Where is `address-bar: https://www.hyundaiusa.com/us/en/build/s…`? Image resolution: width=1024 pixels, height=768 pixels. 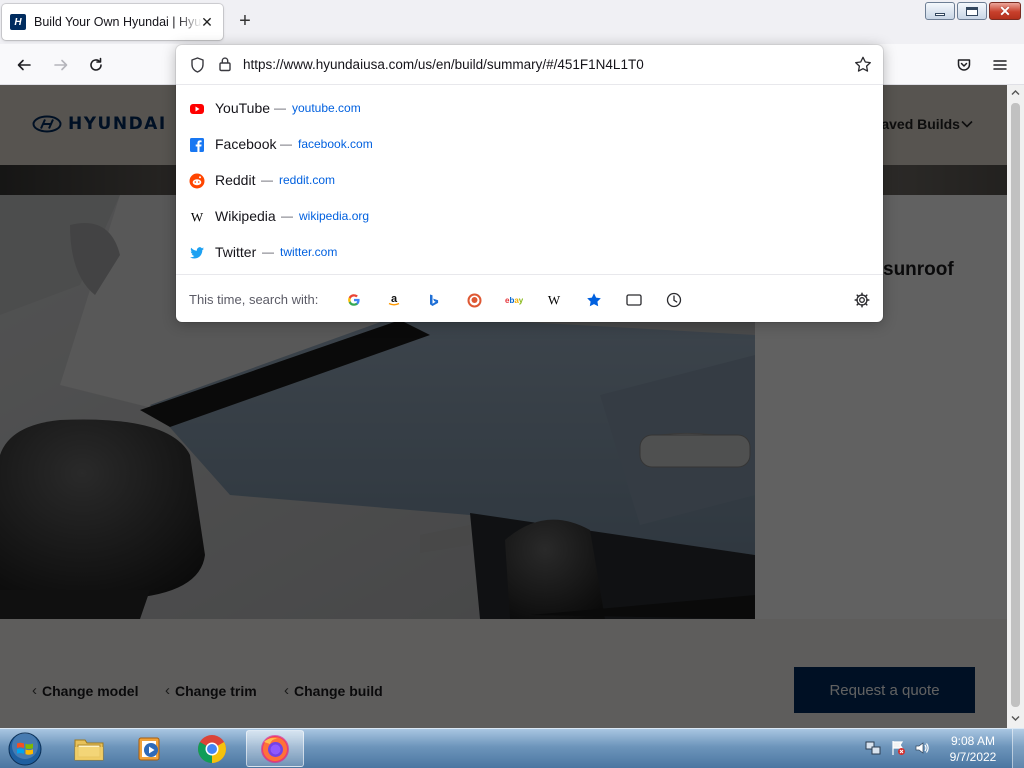 address-bar: https://www.hyundaiusa.com/us/en/build/s… is located at coordinates (529, 65).